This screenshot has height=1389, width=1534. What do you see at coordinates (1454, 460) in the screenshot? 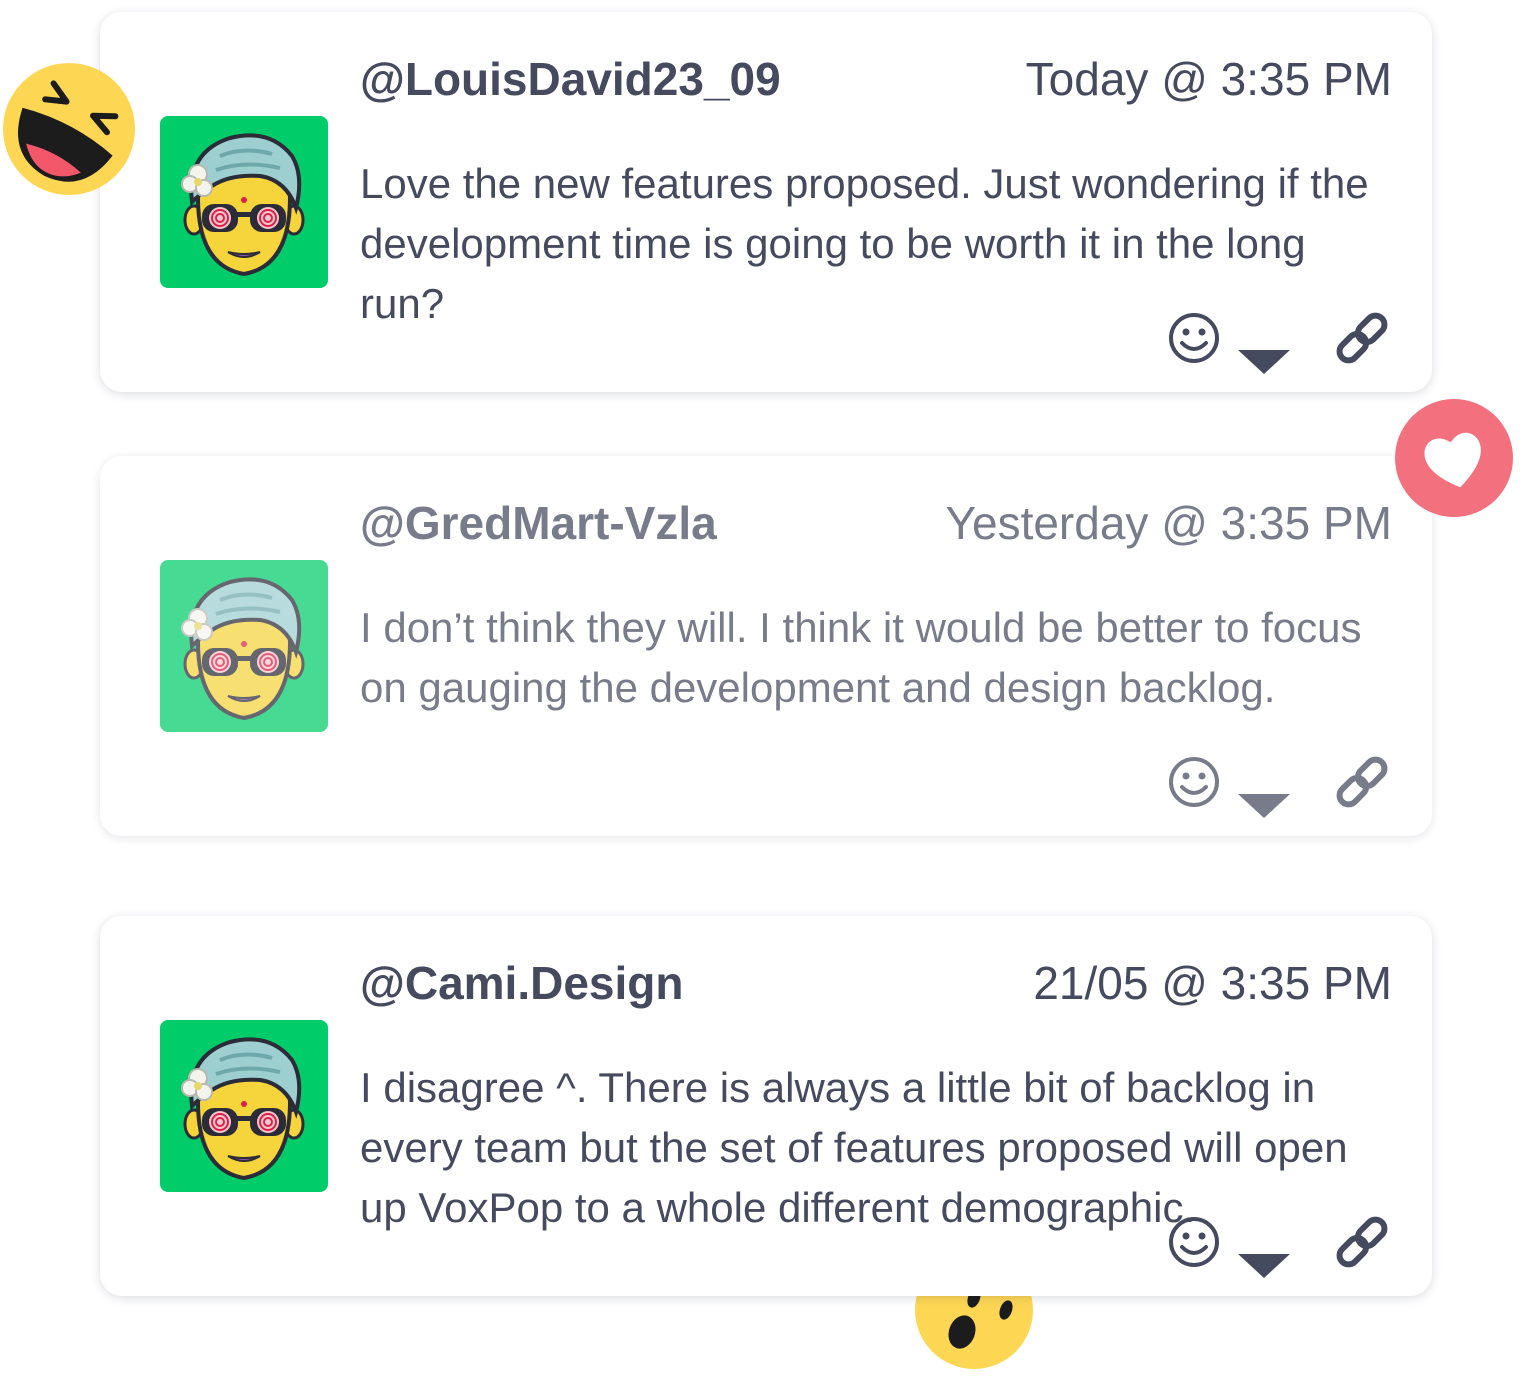
I see `heart-reaction-icon` at bounding box center [1454, 460].